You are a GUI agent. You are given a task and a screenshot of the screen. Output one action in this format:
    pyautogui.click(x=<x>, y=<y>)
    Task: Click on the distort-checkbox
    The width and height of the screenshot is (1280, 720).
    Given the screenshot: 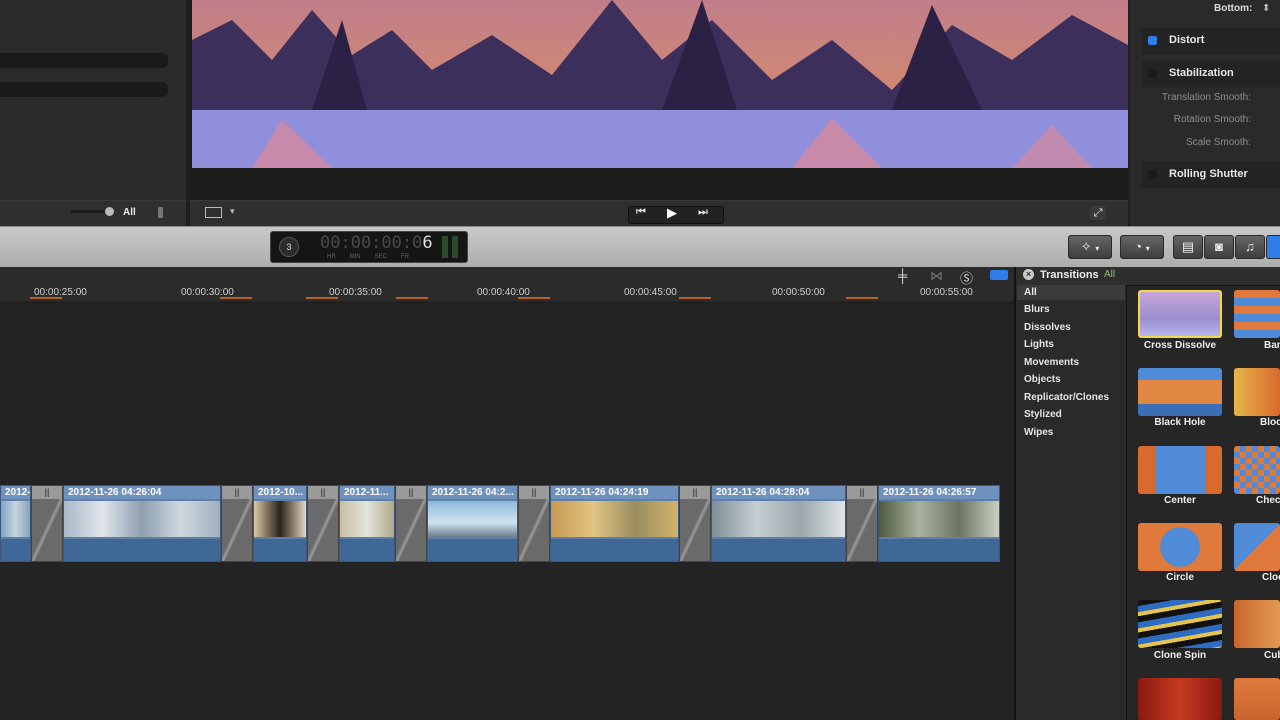 What is the action you would take?
    pyautogui.click(x=1152, y=40)
    